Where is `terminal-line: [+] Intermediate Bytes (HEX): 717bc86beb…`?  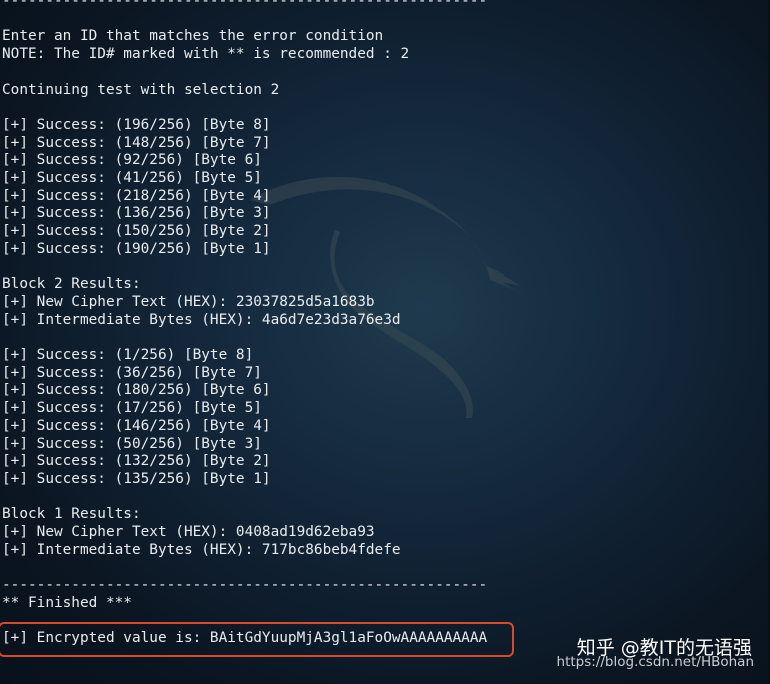
terminal-line: [+] Intermediate Bytes (HEX): 717bc86beb… is located at coordinates (201, 549).